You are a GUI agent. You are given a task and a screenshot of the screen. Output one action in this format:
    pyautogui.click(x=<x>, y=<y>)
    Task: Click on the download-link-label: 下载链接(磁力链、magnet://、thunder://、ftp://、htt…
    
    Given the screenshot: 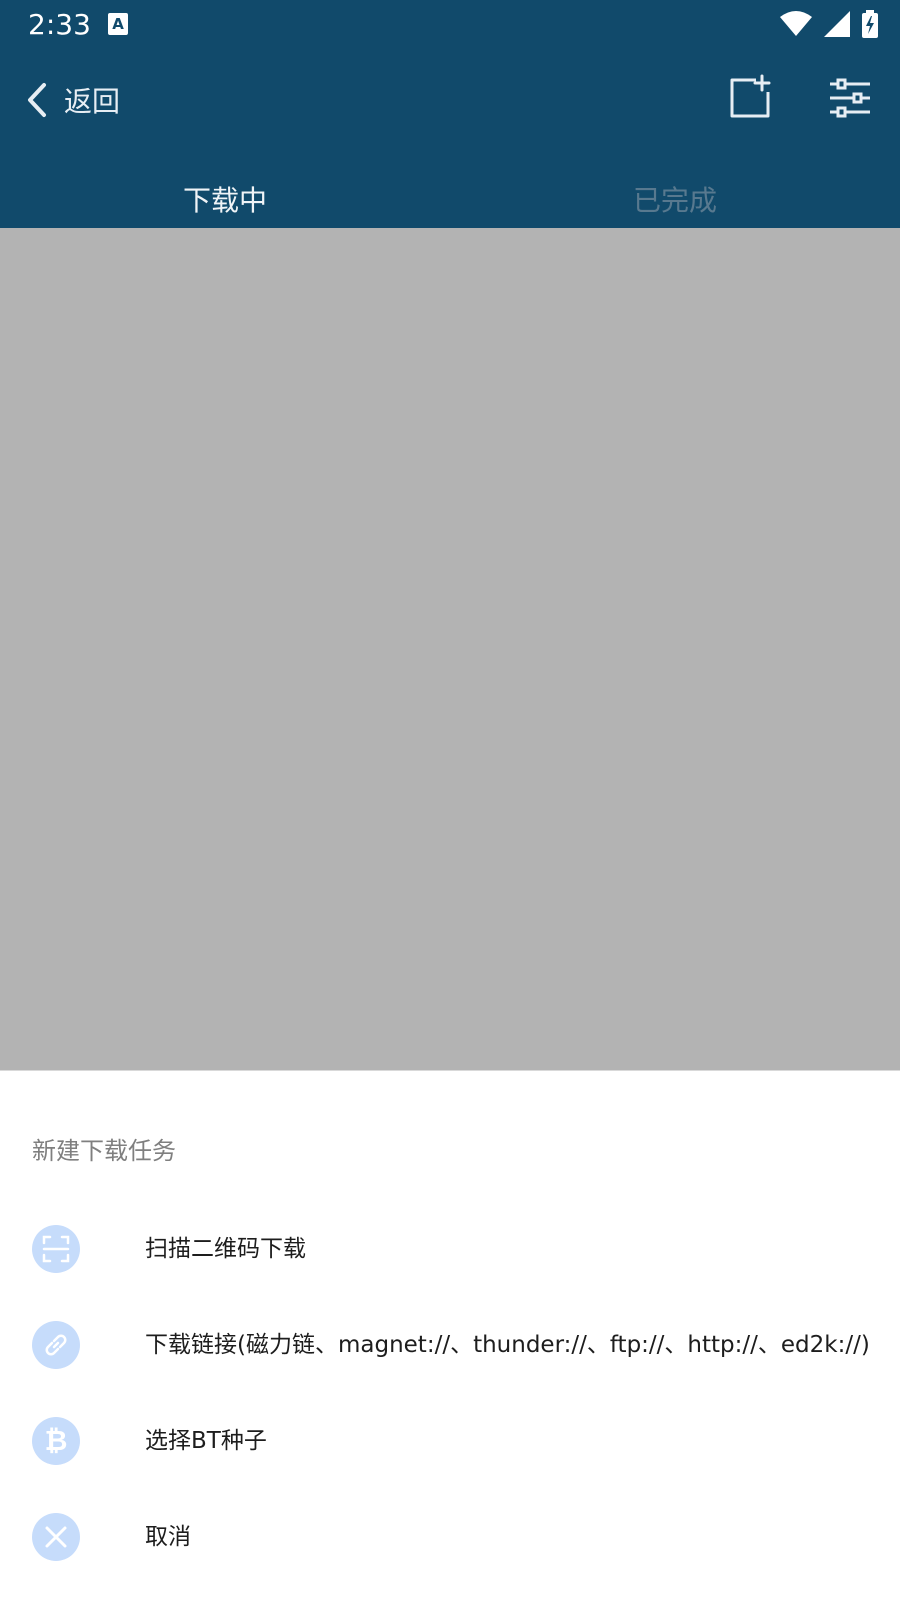 What is the action you would take?
    pyautogui.click(x=507, y=1345)
    